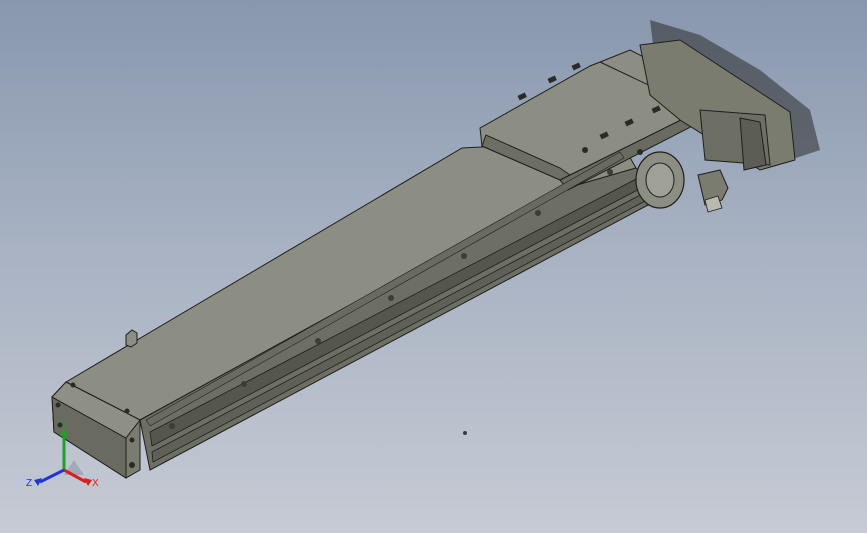  I want to click on coordinate-triad: Y X Z, so click(67, 457).